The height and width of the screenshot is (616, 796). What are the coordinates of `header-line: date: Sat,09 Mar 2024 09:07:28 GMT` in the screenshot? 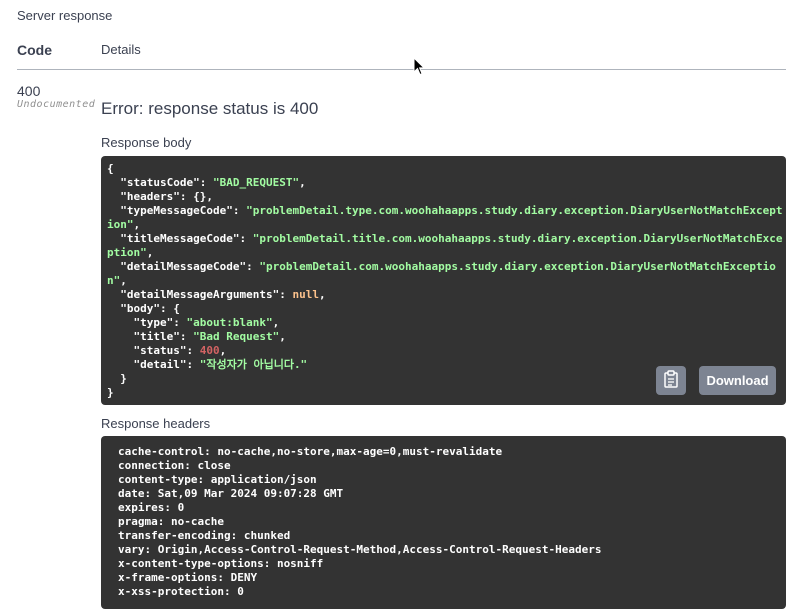 It's located at (231, 493).